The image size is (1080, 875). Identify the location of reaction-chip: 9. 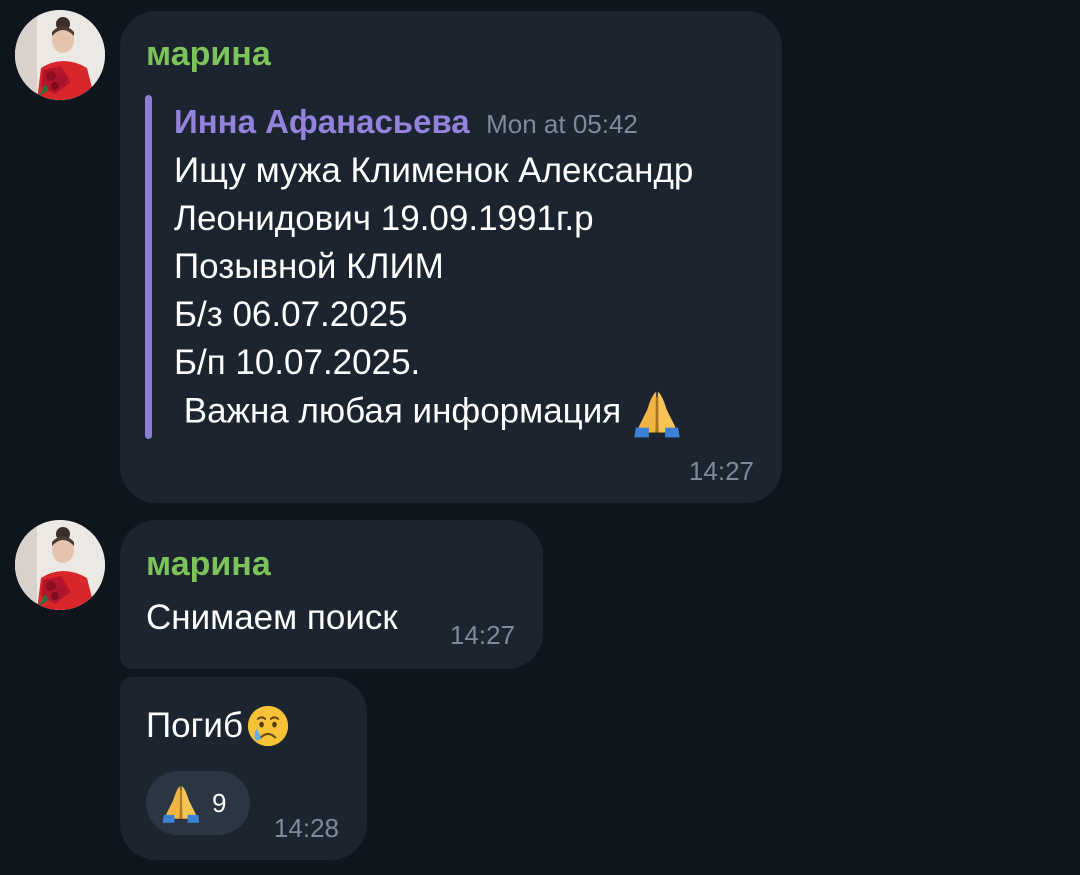
(198, 803).